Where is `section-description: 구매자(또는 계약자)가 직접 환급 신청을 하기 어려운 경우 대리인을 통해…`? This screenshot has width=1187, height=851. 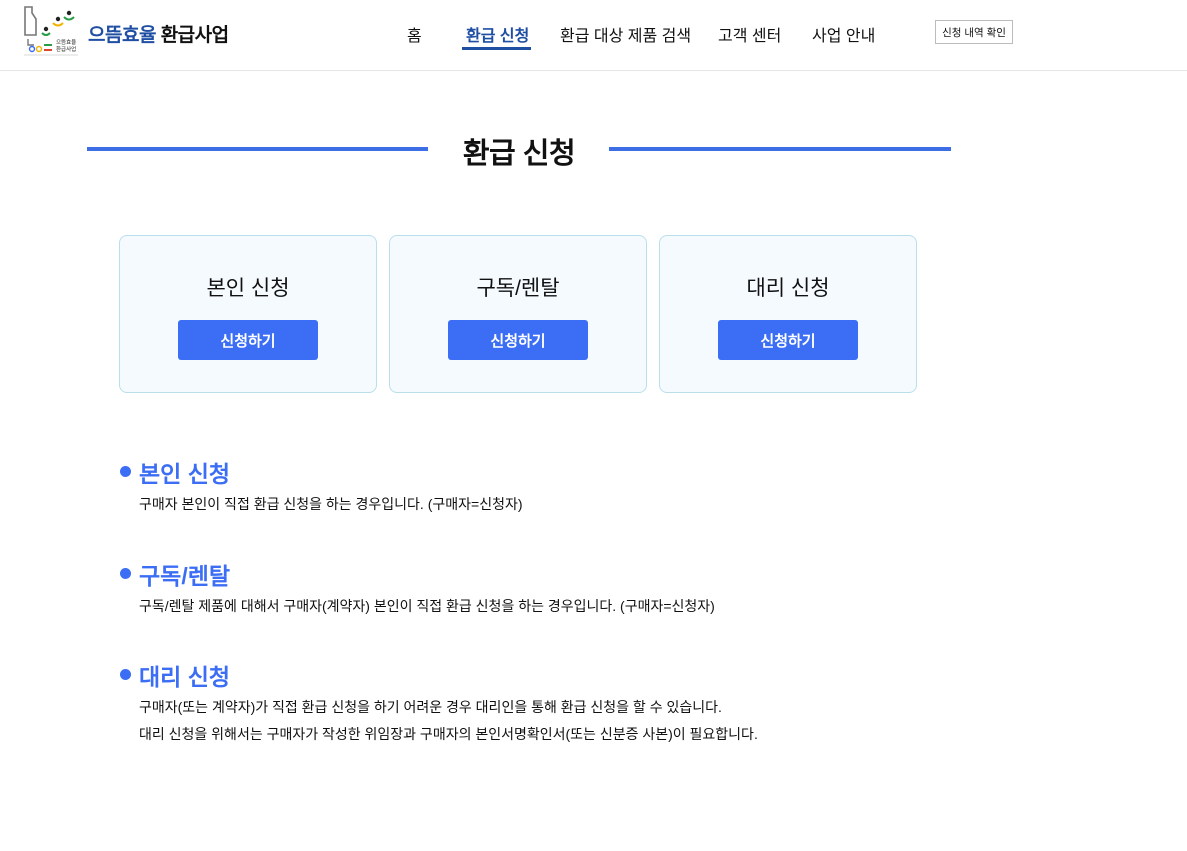 section-description: 구매자(또는 계약자)가 직접 환급 신청을 하기 어려운 경우 대리인을 통해… is located at coordinates (430, 707).